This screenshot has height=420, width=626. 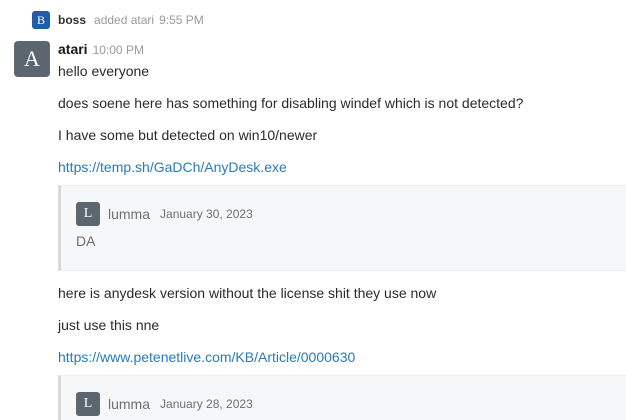 I want to click on message-time: 10:00 PM, so click(x=118, y=50).